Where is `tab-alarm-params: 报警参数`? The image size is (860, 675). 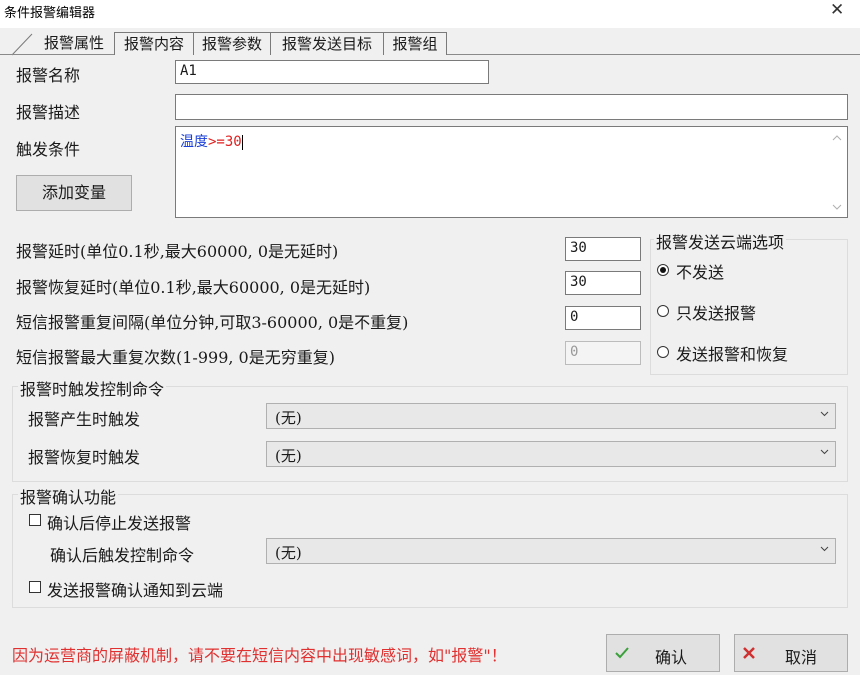 tab-alarm-params: 报警参数 is located at coordinates (232, 43).